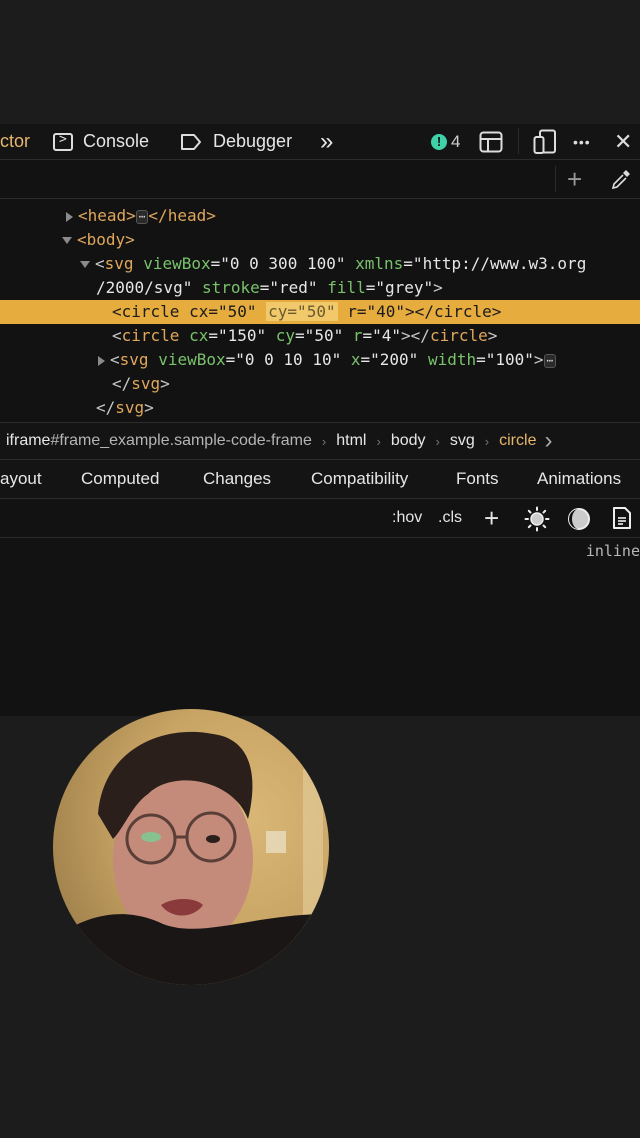 Image resolution: width=640 pixels, height=1138 pixels. I want to click on webcam-avatar, so click(191, 847).